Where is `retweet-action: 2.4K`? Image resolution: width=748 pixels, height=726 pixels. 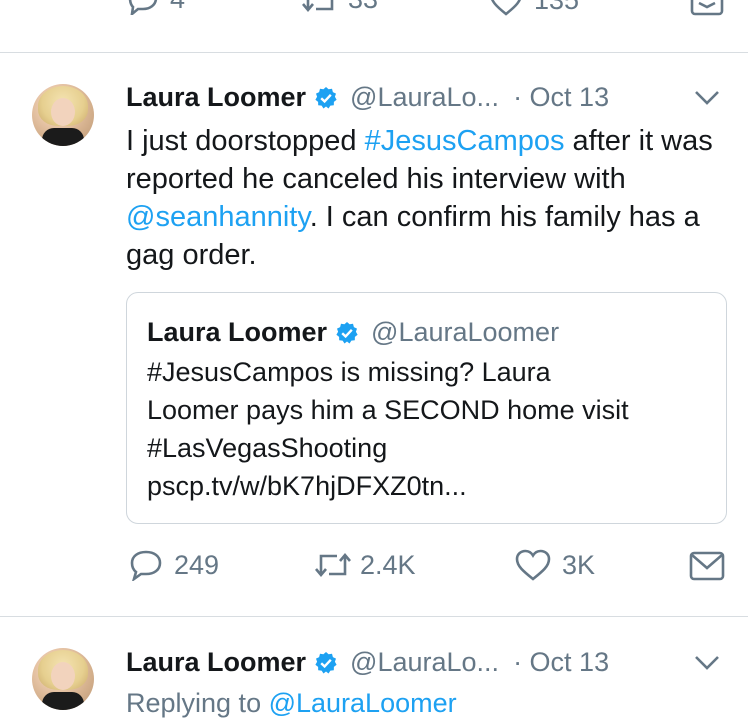 retweet-action: 2.4K is located at coordinates (364, 565).